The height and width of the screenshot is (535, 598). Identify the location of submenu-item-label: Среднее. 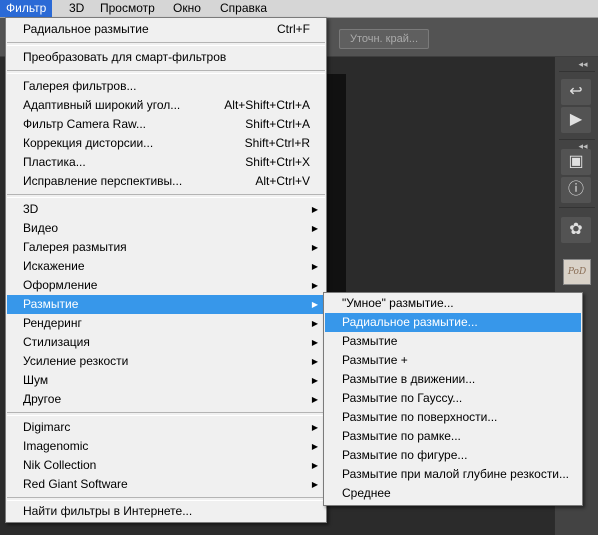
(366, 493).